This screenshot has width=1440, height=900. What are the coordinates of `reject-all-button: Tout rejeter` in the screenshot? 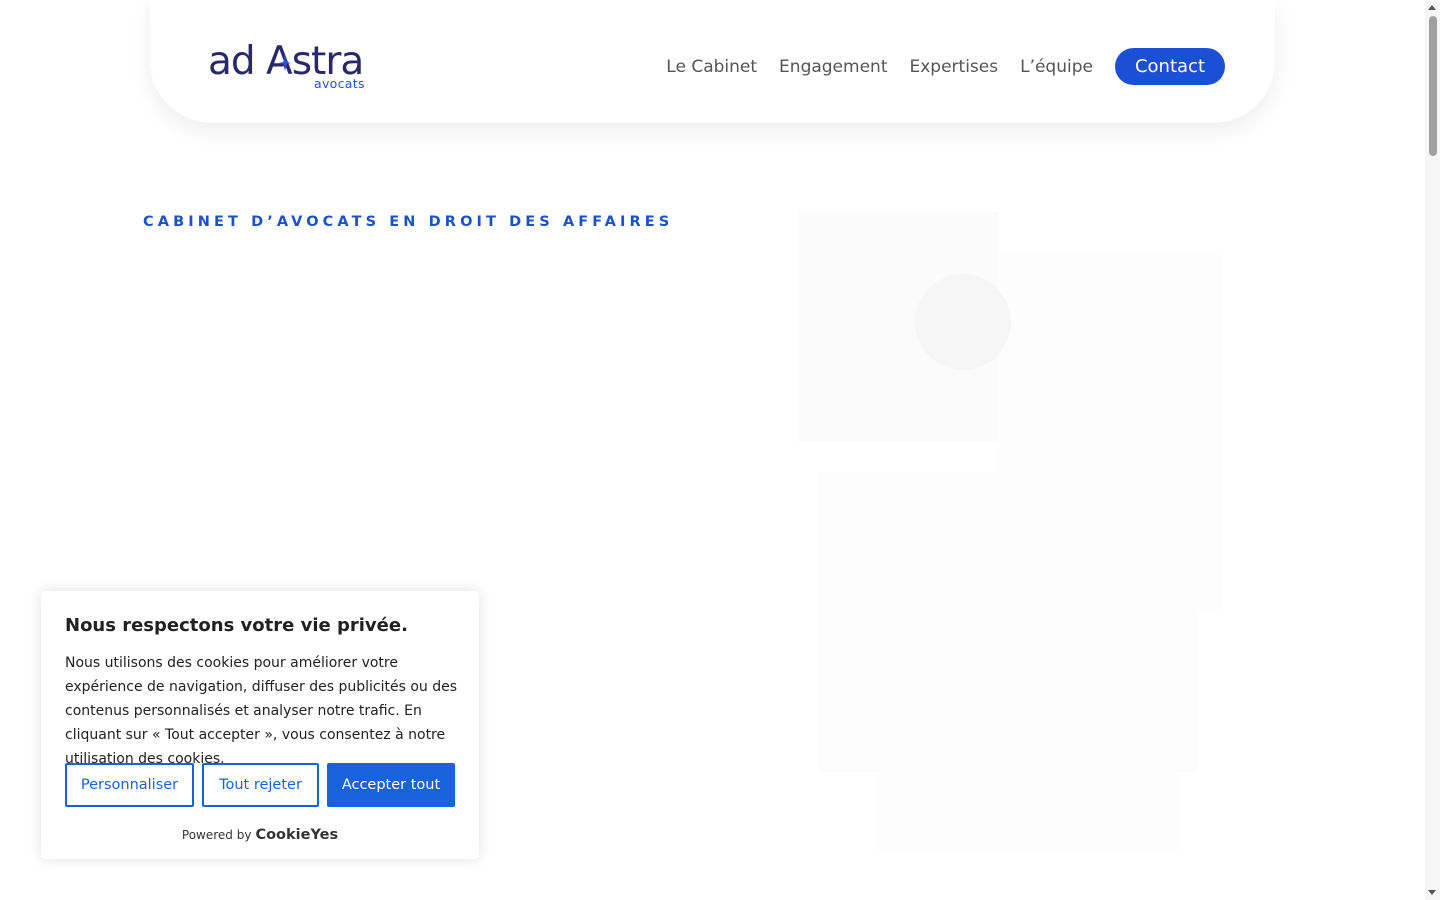 It's located at (260, 785).